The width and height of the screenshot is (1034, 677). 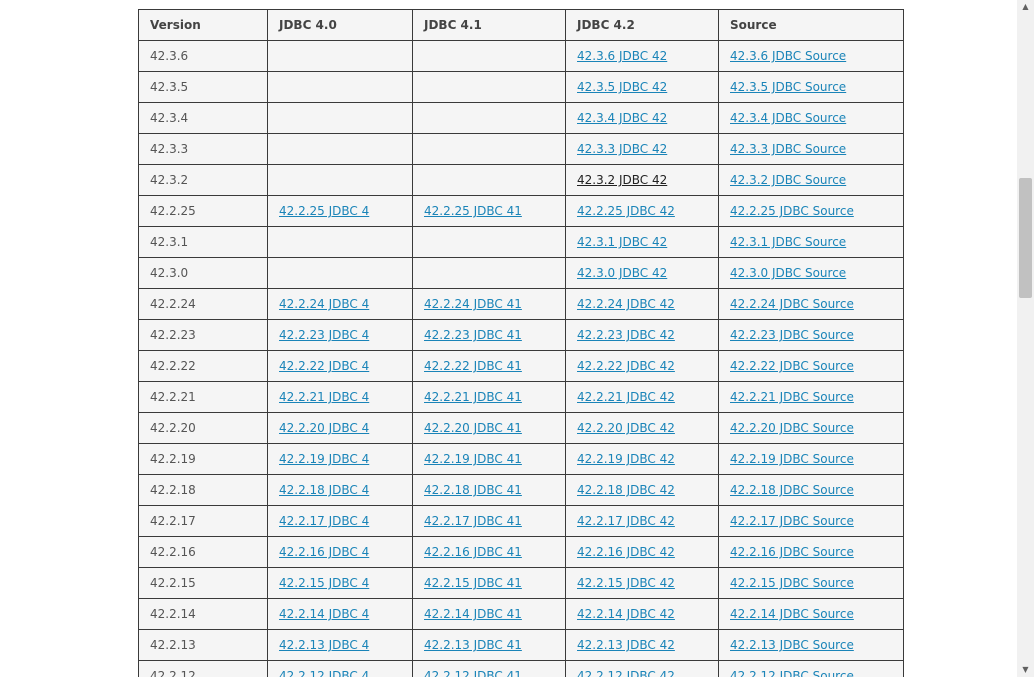 I want to click on jdbc-40-link: 42.2.24 JDBC 4, so click(x=324, y=304).